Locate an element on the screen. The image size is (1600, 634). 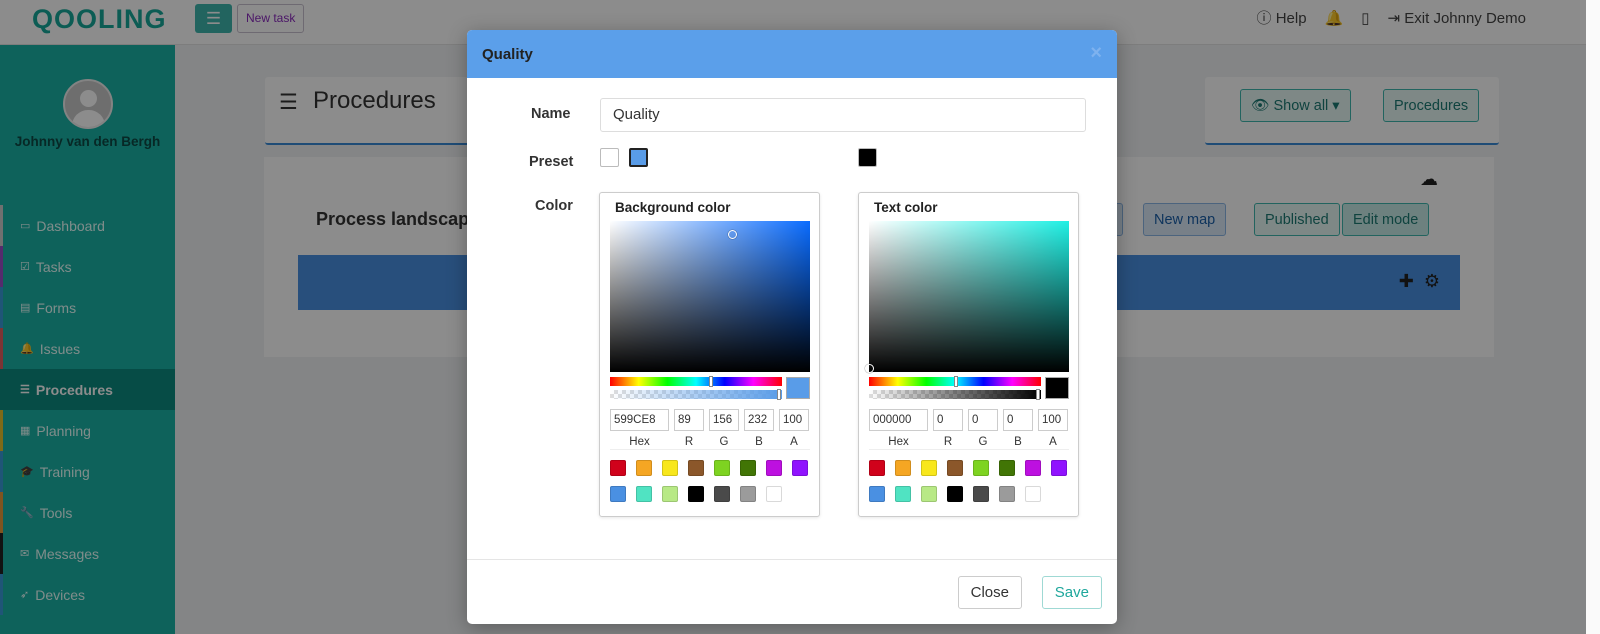
text-hue-slider is located at coordinates (955, 381).